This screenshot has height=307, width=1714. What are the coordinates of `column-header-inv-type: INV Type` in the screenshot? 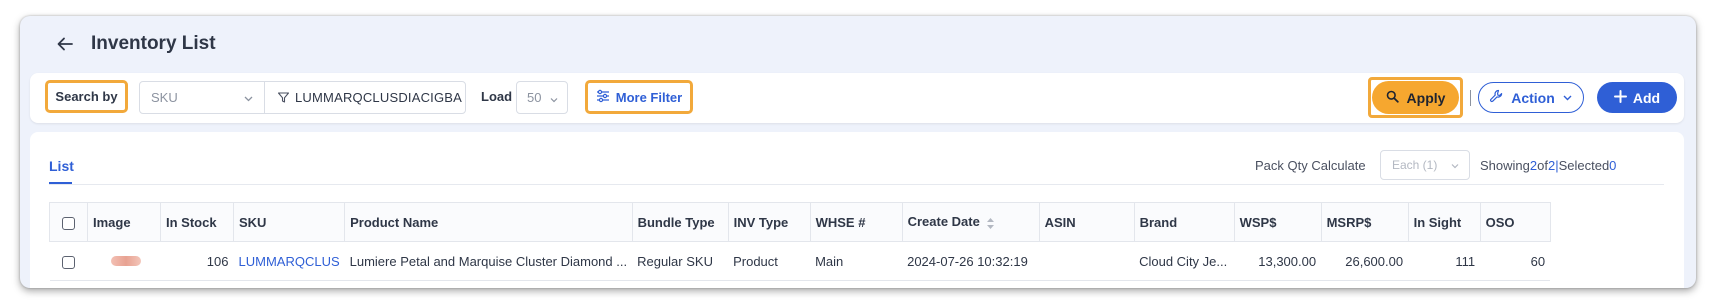 It's located at (769, 222).